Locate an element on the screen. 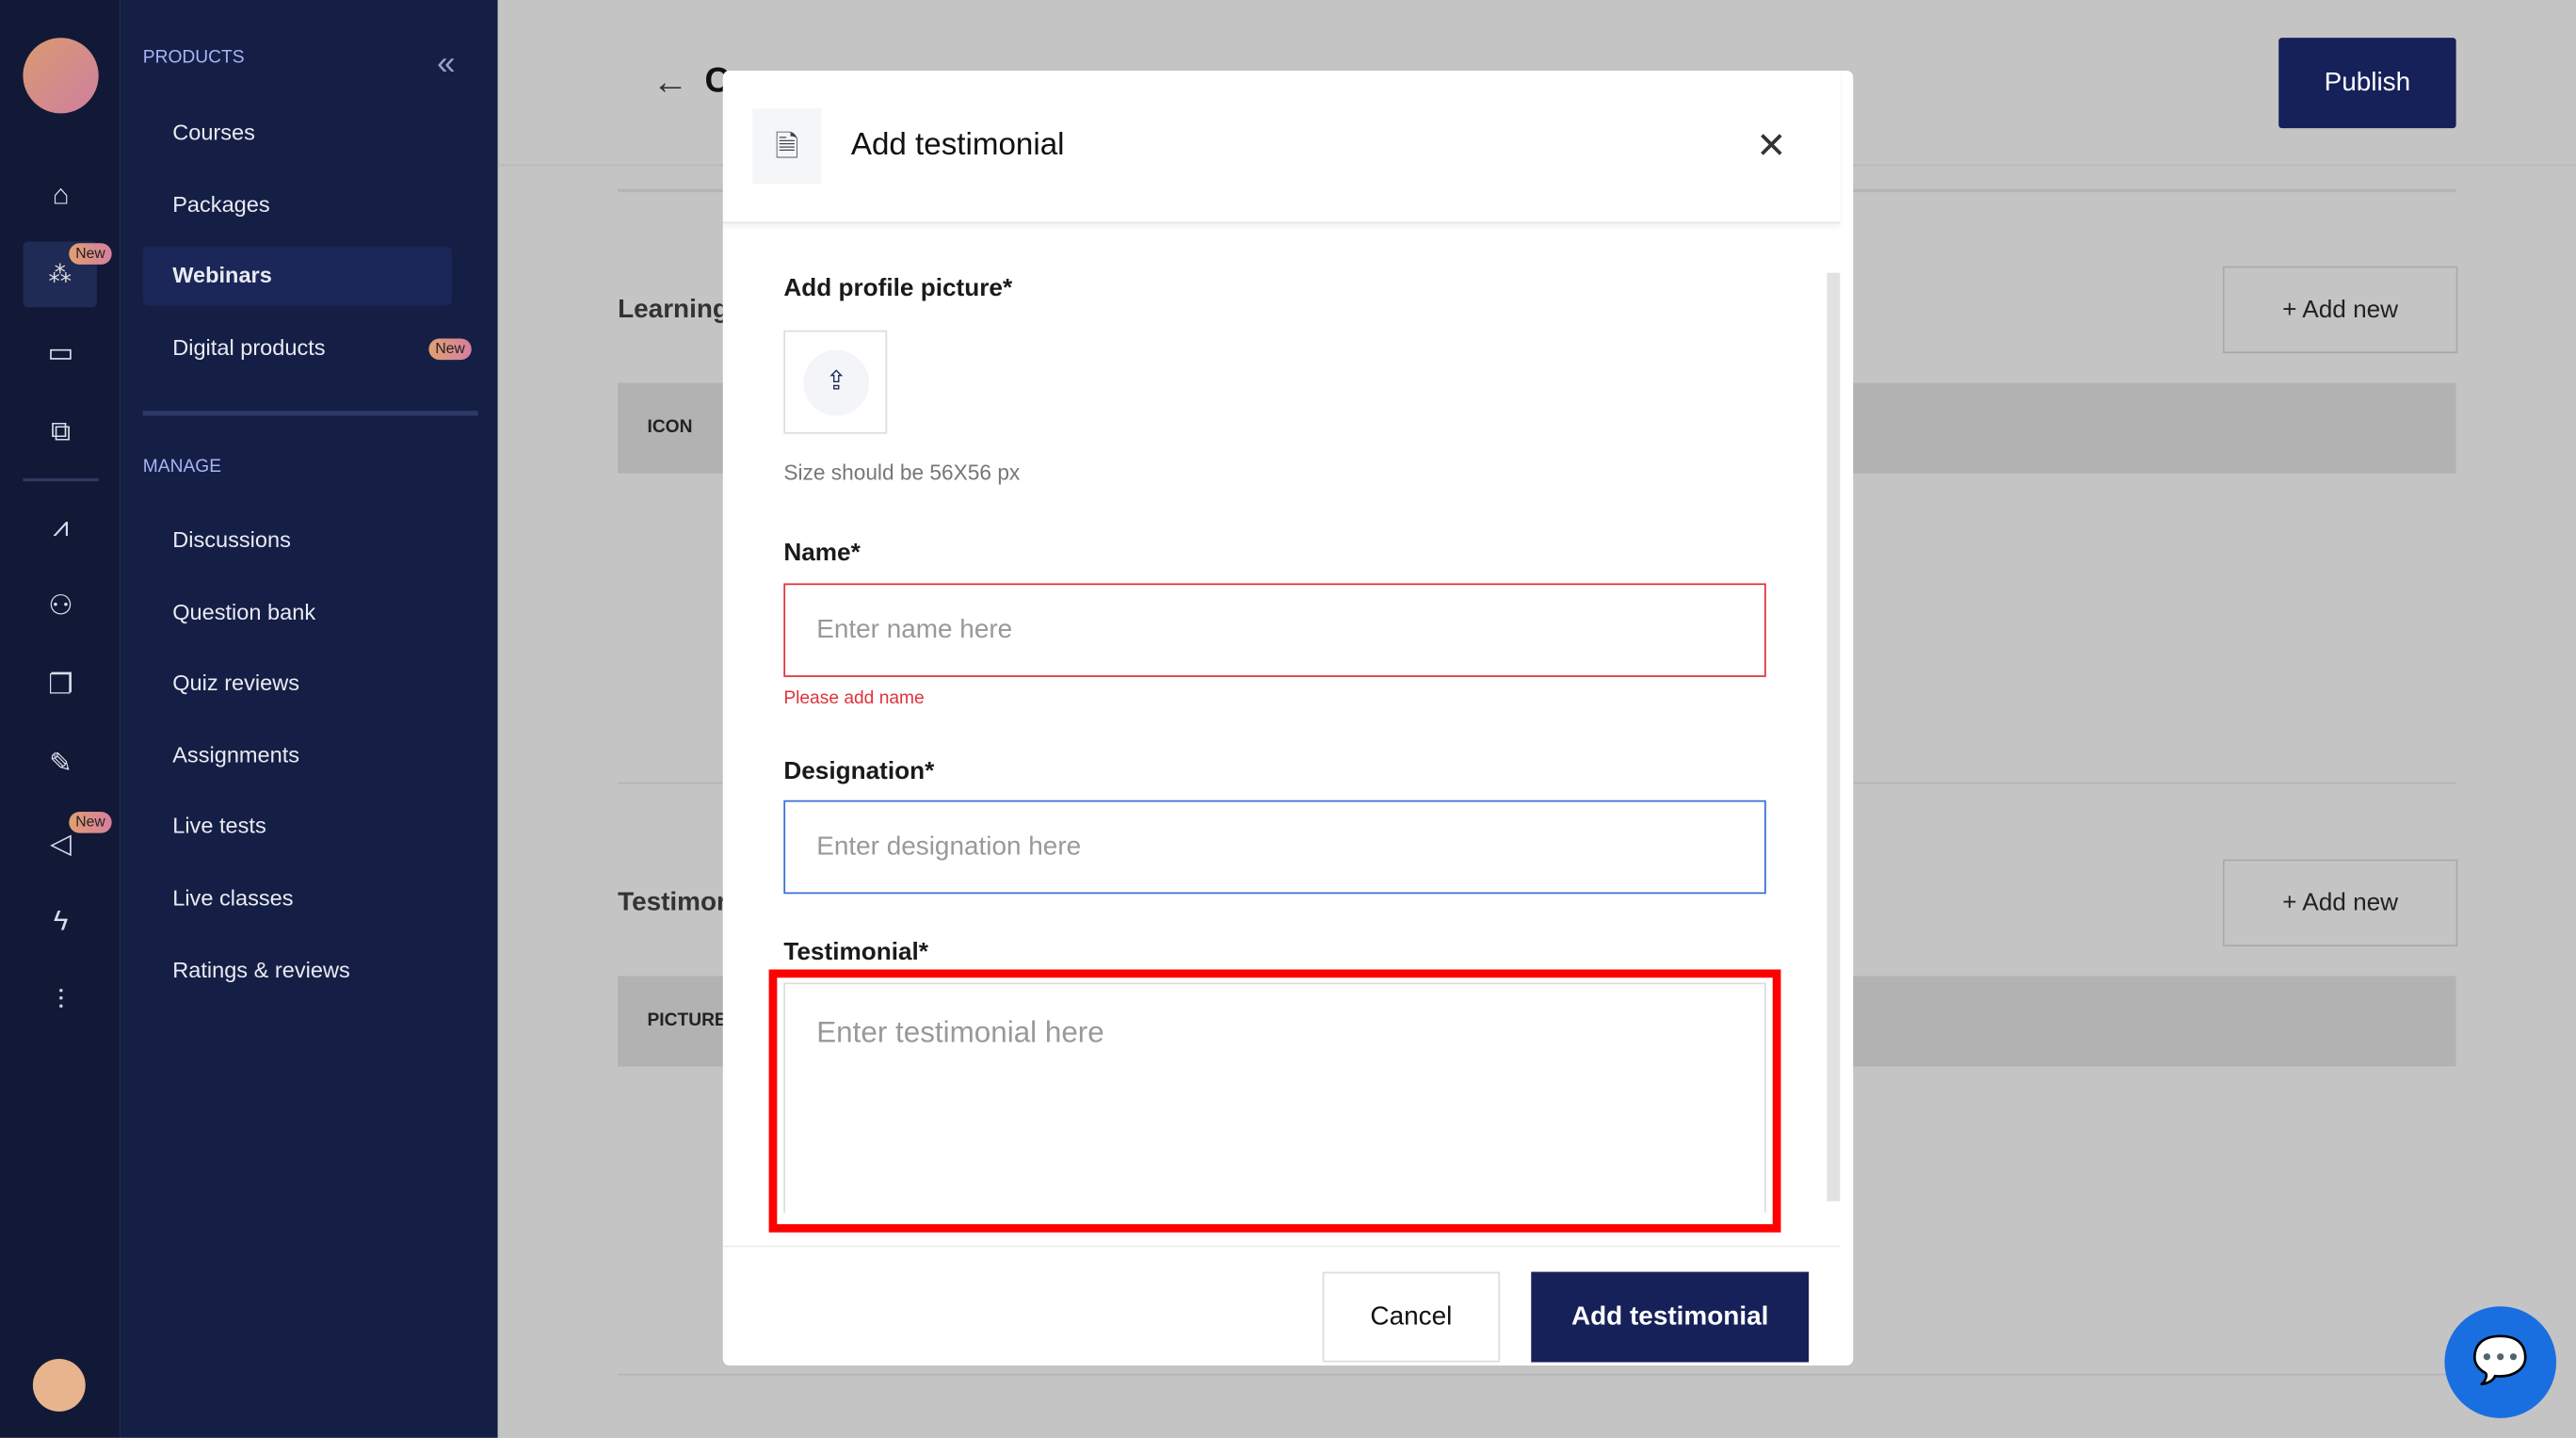  upload-icon: ⇪ is located at coordinates (836, 382).